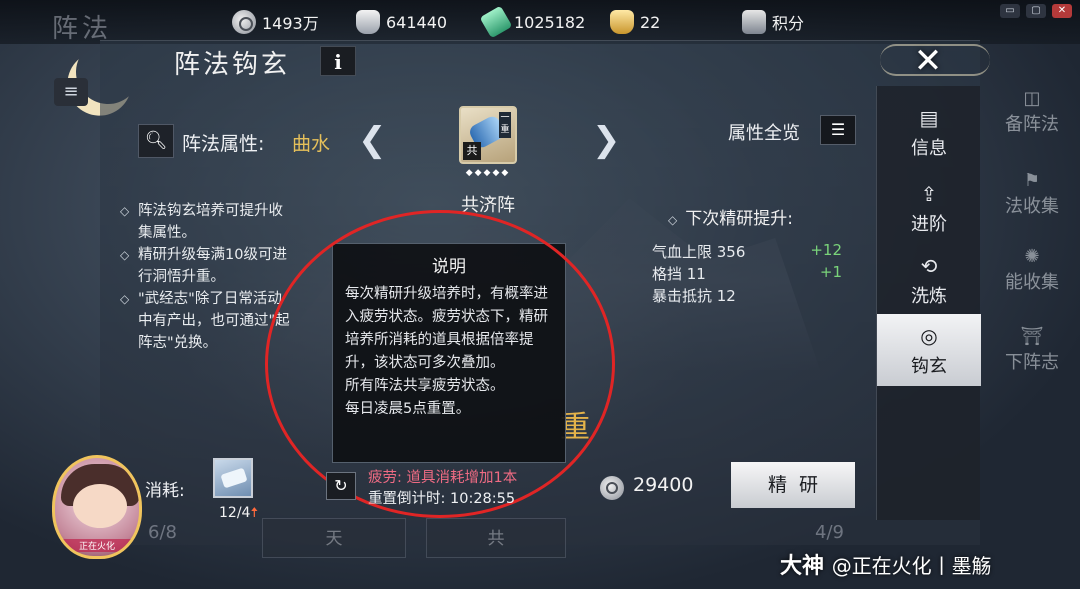 This screenshot has width=1080, height=589. Describe the element at coordinates (1032, 98) in the screenshot. I see `prepare-icon: ◫` at that location.